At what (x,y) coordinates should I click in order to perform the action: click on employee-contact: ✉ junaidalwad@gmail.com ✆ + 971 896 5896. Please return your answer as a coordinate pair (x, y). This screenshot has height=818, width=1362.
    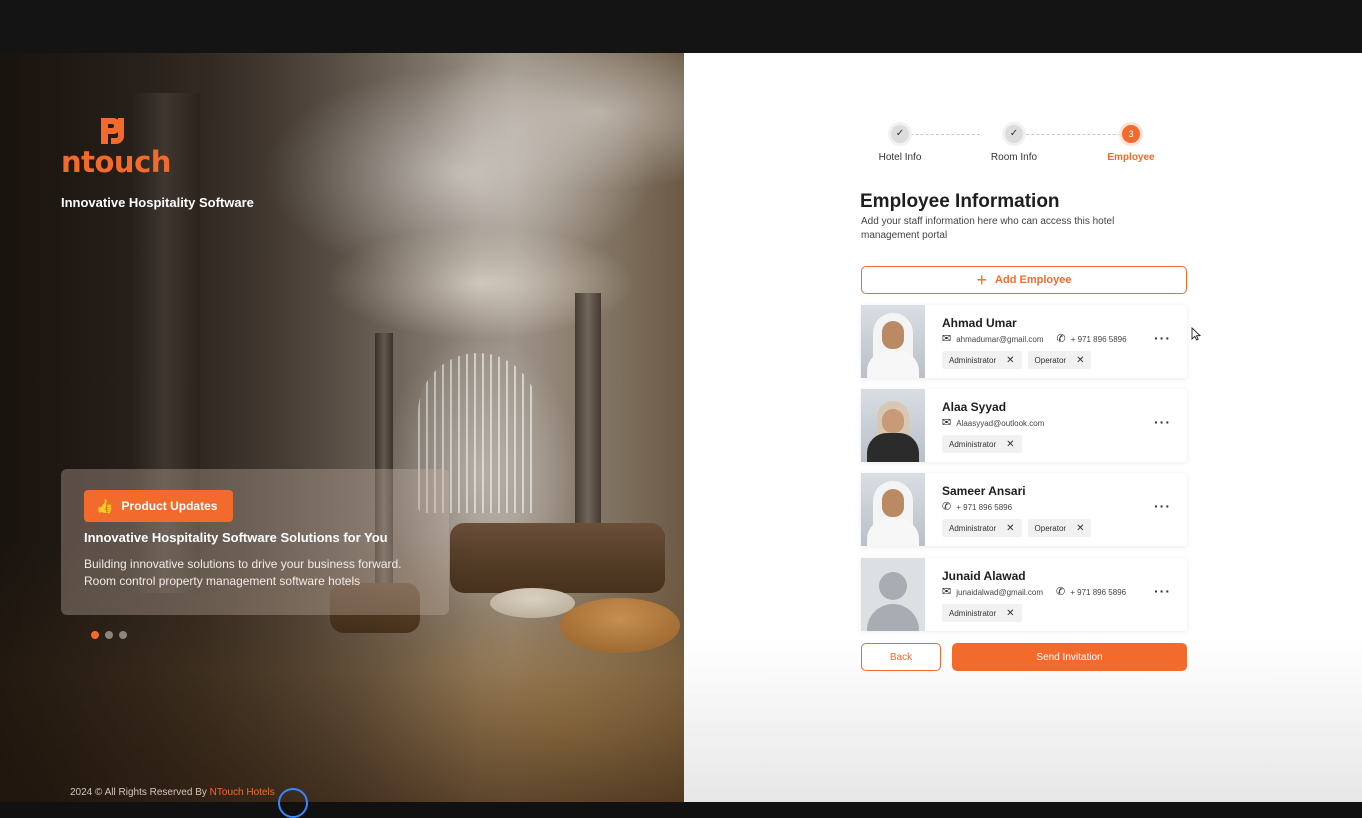
    Looking at the image, I should click on (1034, 592).